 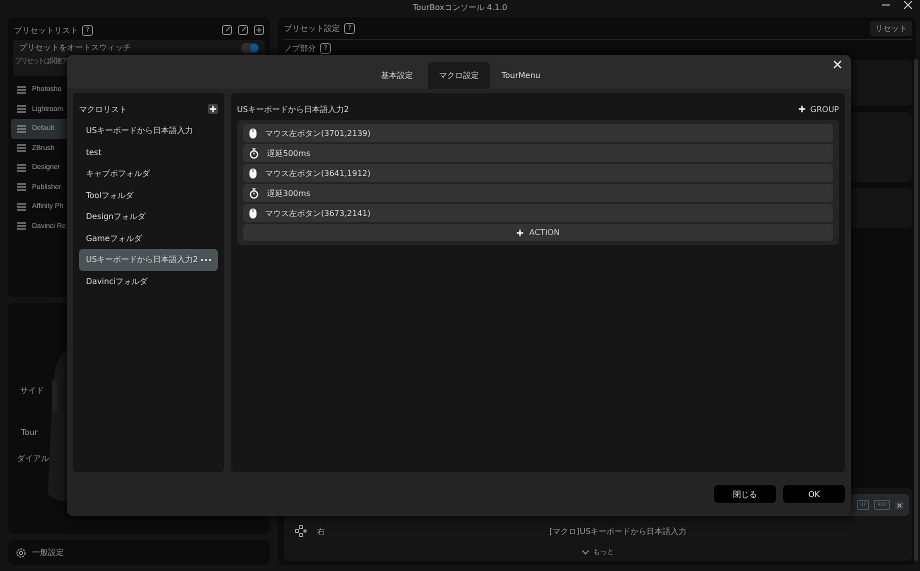 What do you see at coordinates (243, 30) in the screenshot?
I see `import-icon` at bounding box center [243, 30].